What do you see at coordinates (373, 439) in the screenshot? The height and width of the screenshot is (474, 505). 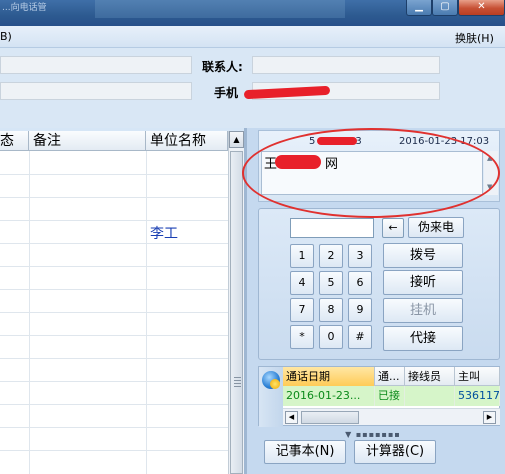 I see `panel-splitter: ▼ ▪▪▪▪▪▪▪ ▼` at bounding box center [373, 439].